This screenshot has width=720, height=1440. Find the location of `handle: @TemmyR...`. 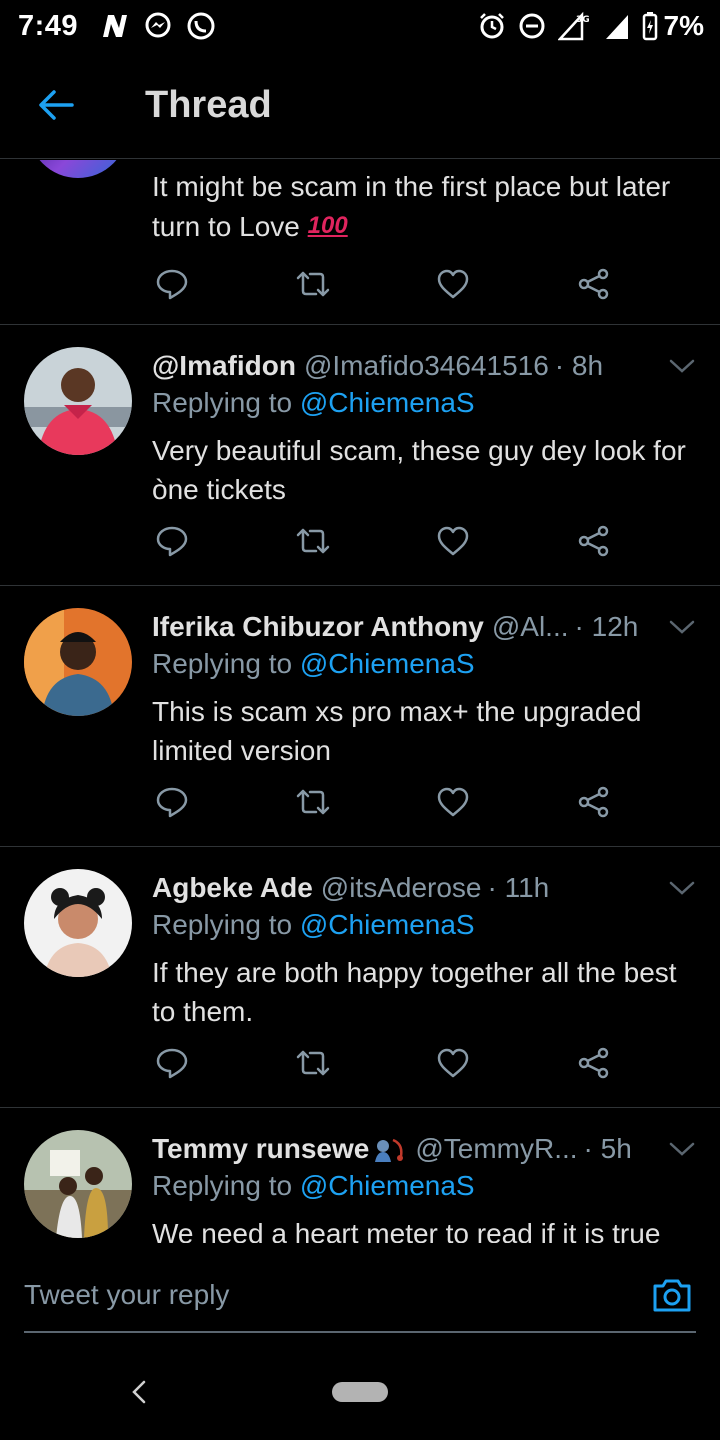

handle: @TemmyR... is located at coordinates (496, 1149).